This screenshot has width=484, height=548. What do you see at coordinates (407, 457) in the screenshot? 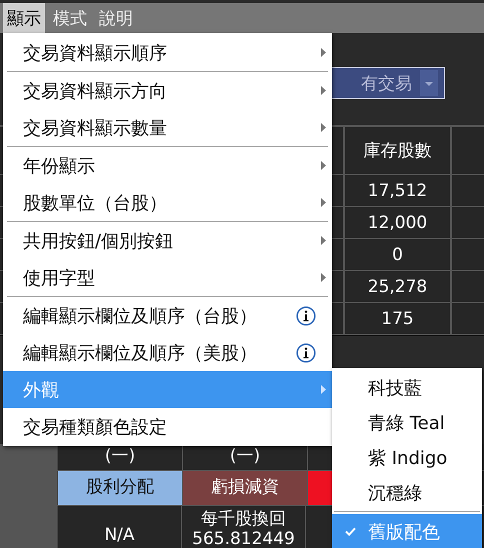
I see `menu-item: 紫 Indigo` at bounding box center [407, 457].